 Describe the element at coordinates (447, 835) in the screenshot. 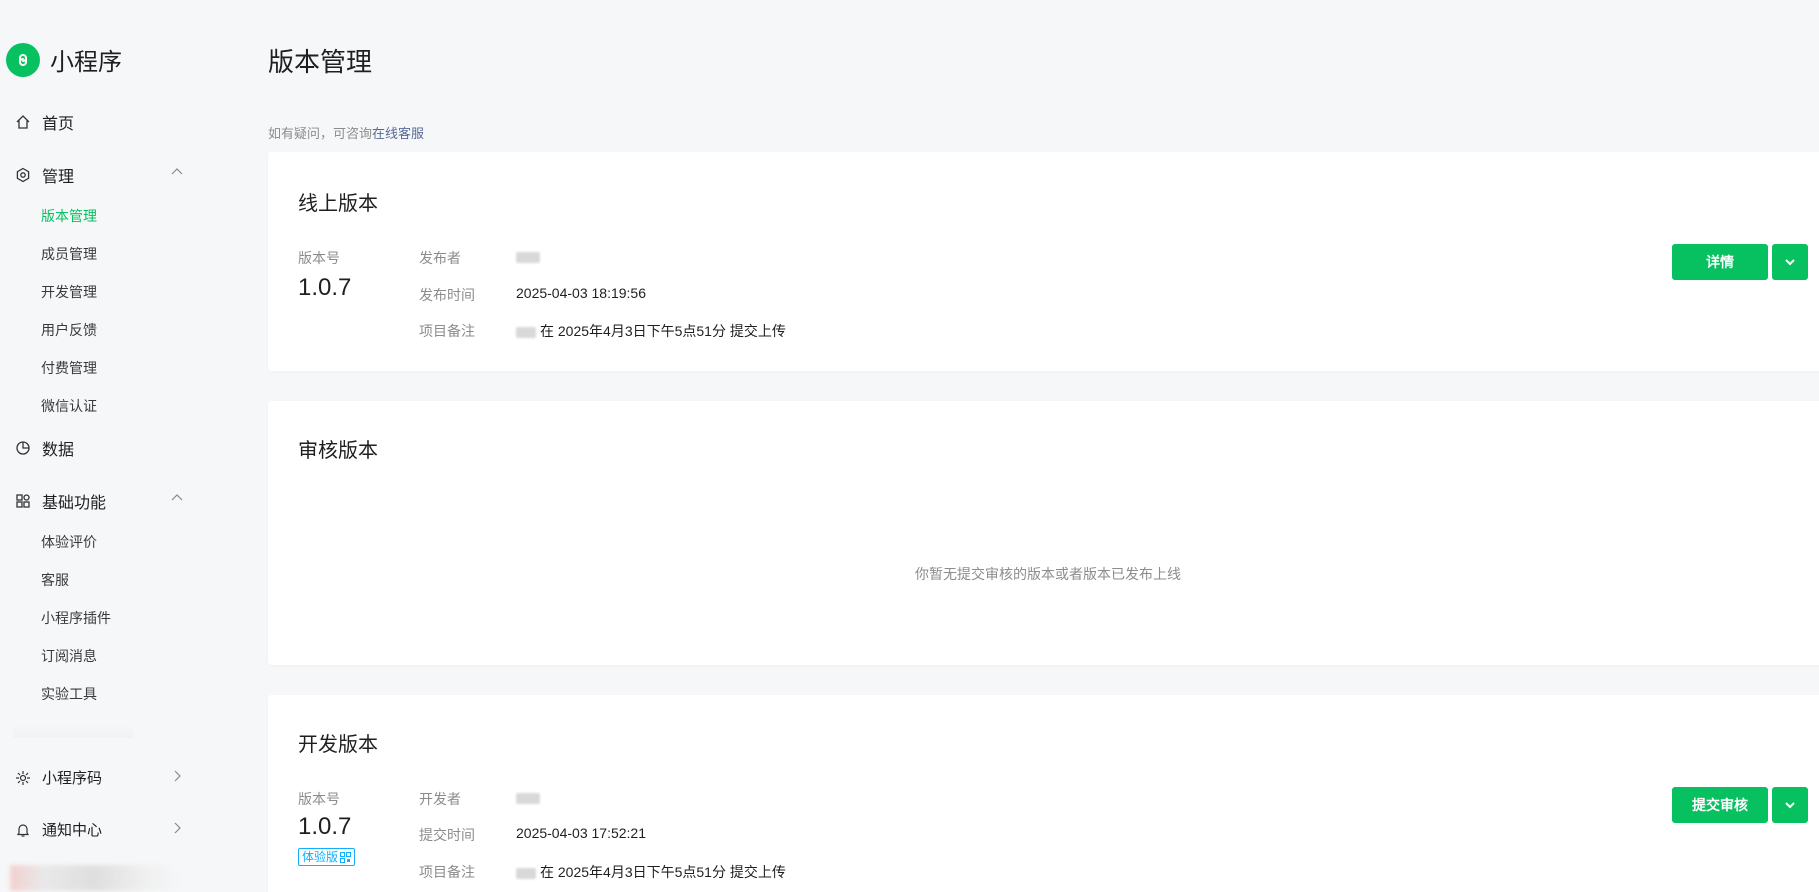

I see `submit-time-label: 提交时间` at that location.